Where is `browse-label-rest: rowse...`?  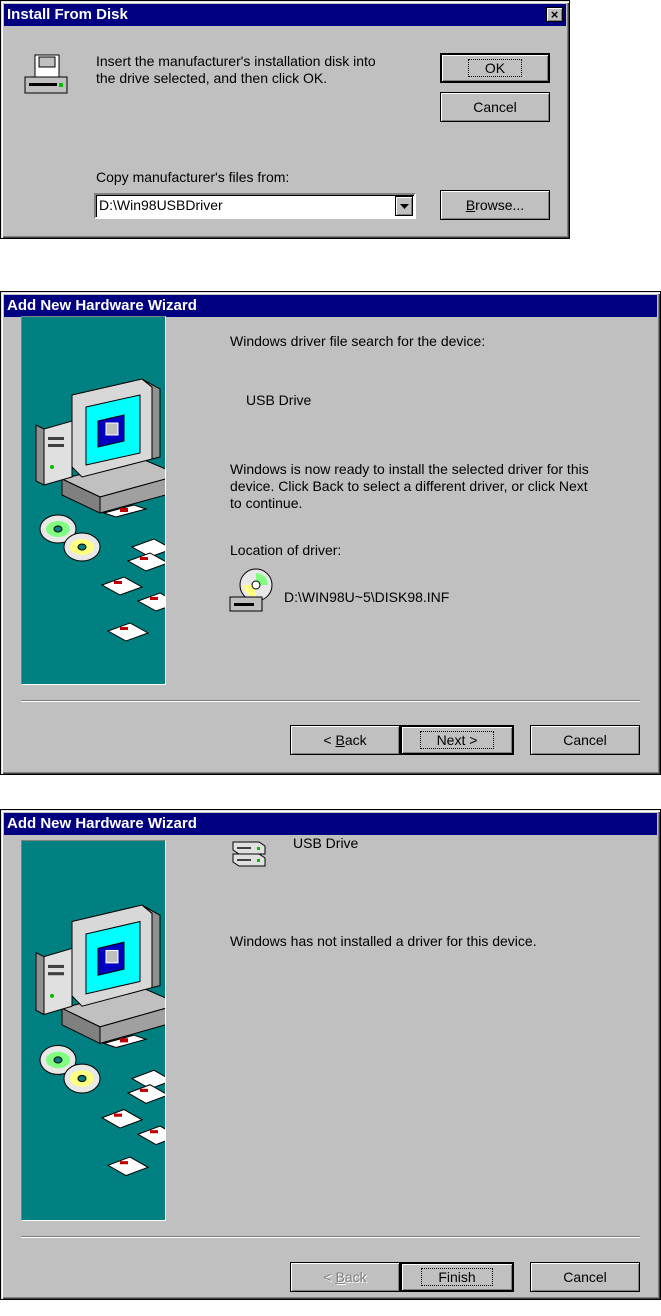
browse-label-rest: rowse... is located at coordinates (499, 205).